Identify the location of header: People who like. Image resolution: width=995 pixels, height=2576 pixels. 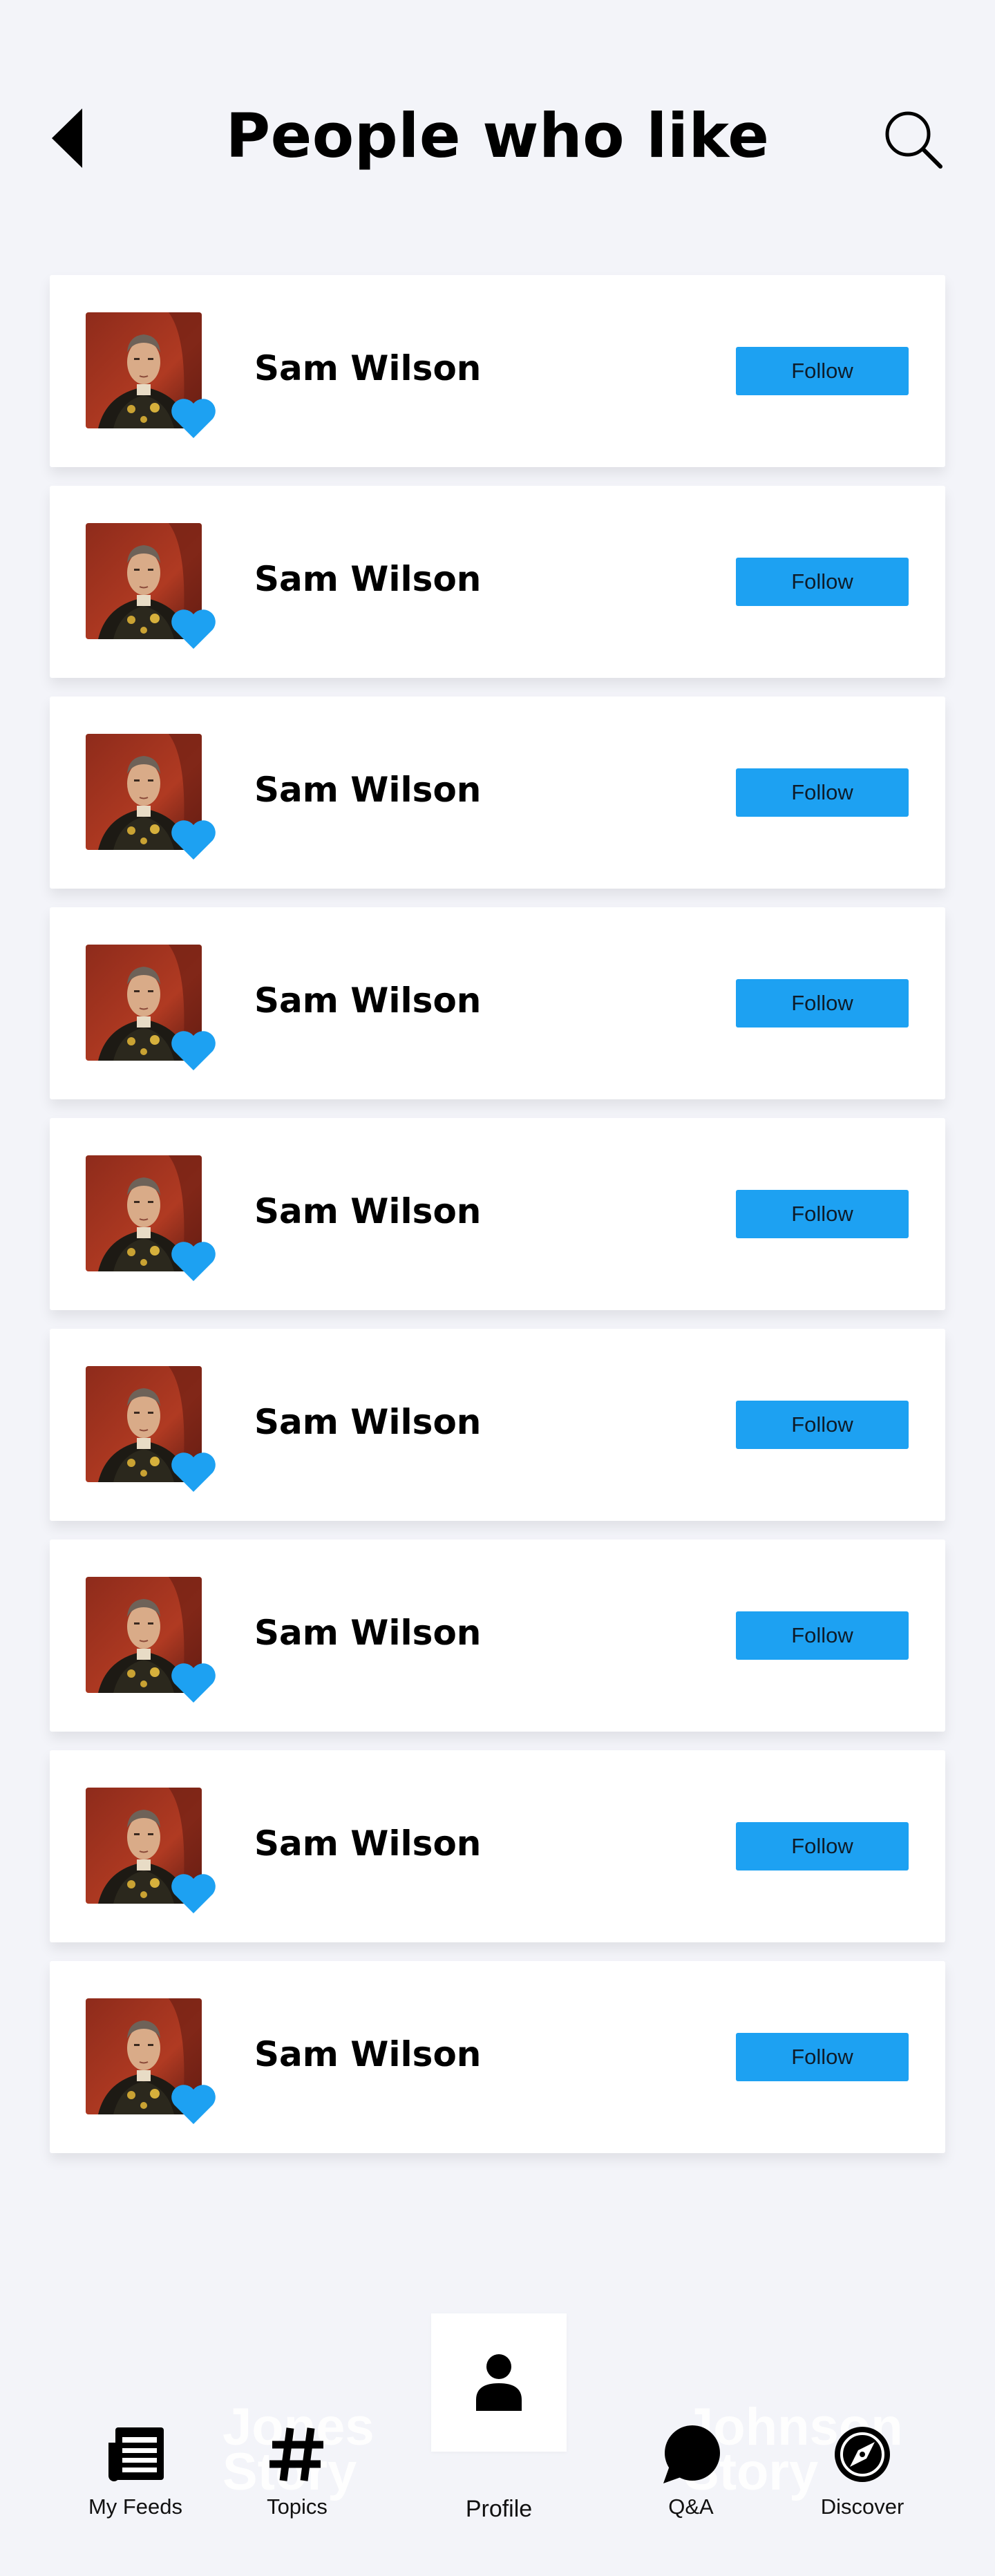
(497, 103).